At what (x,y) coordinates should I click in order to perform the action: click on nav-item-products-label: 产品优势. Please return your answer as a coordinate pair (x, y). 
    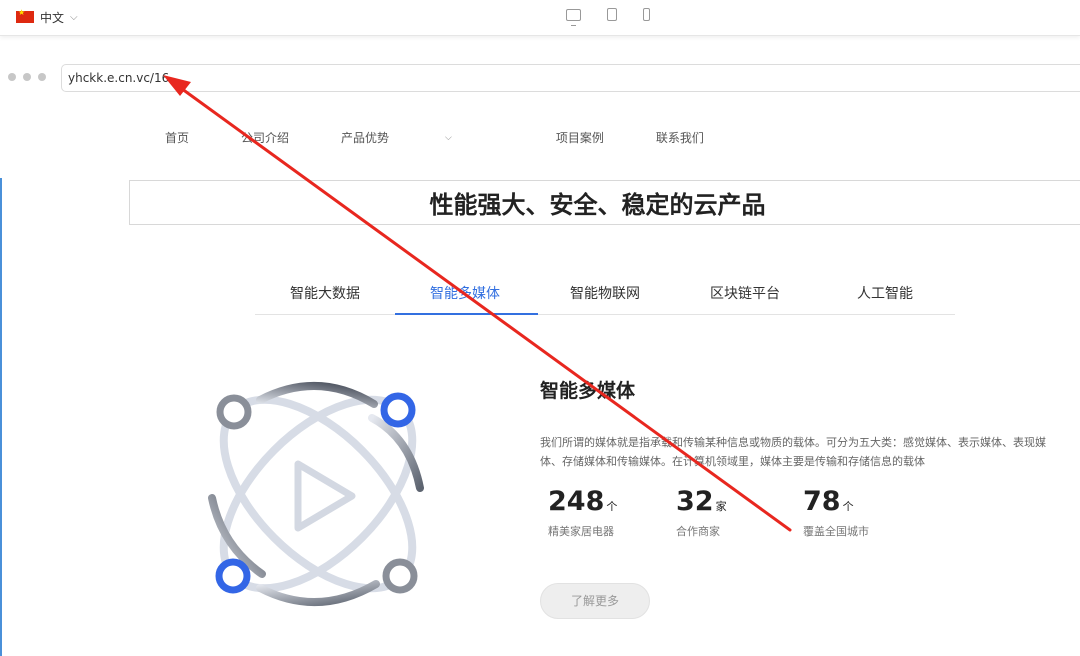
    Looking at the image, I should click on (365, 138).